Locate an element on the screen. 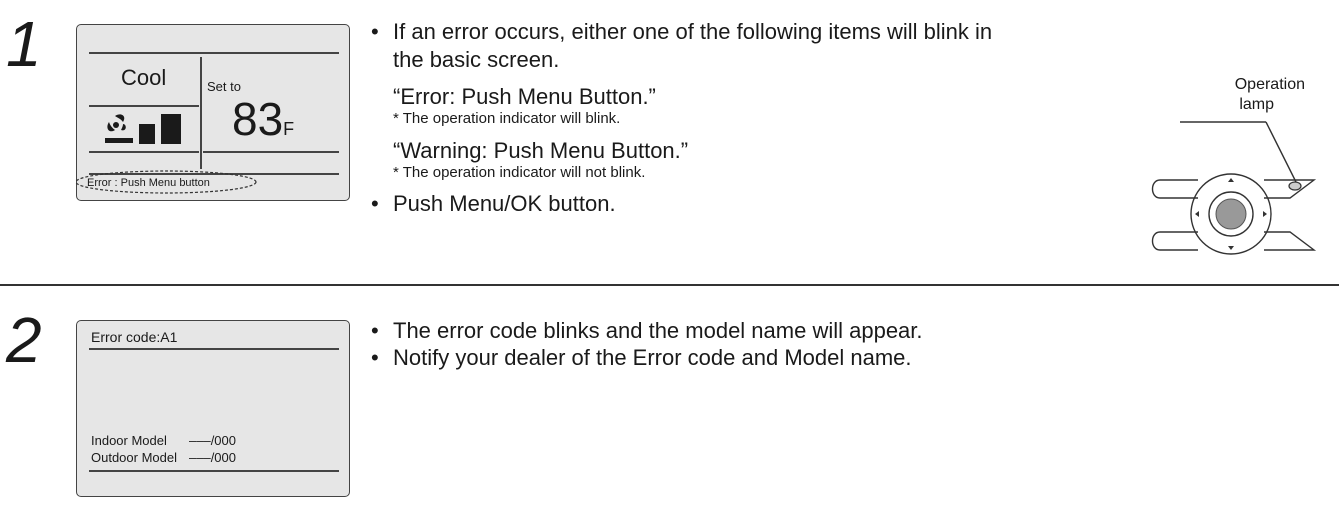 The image size is (1339, 518). lcd-vertical-rule is located at coordinates (201, 113).